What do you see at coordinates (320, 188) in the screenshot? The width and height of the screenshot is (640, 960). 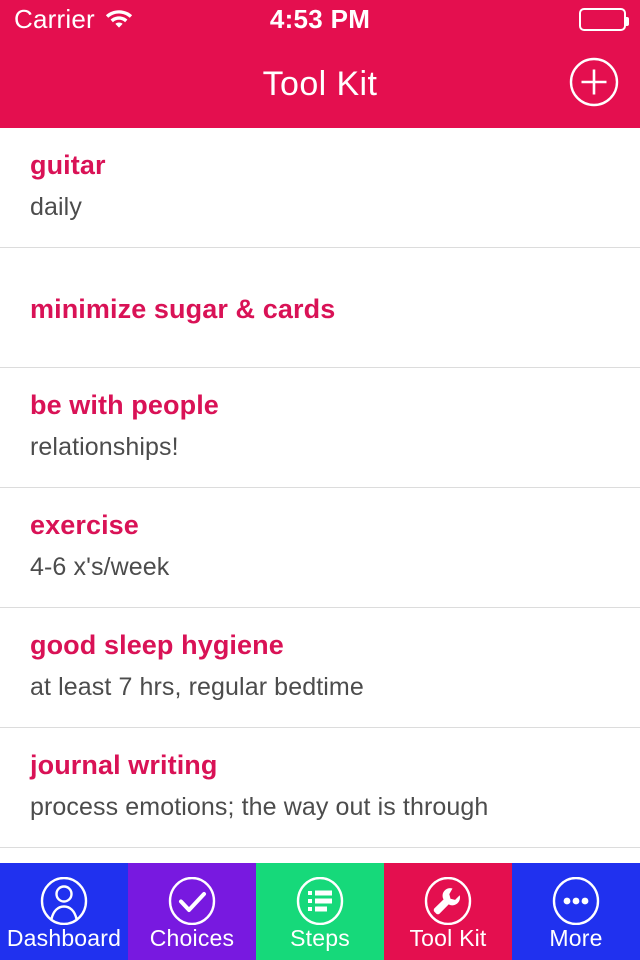 I see `table-row: guitar daily` at bounding box center [320, 188].